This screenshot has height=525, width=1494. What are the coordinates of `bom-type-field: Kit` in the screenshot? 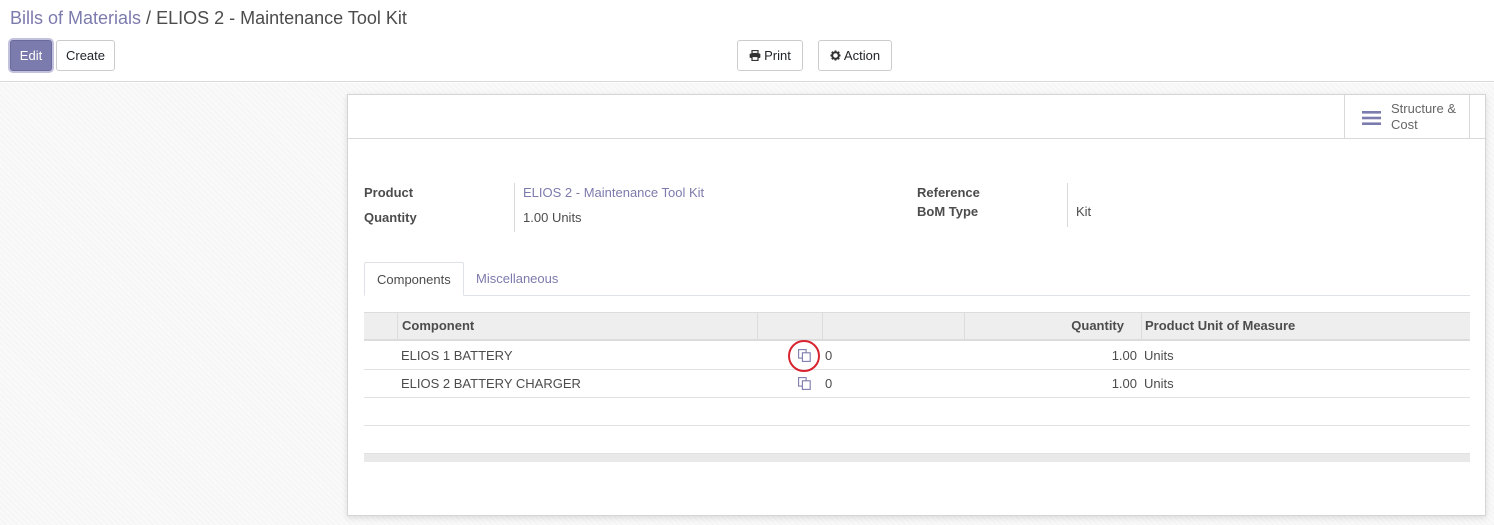 It's located at (1083, 211).